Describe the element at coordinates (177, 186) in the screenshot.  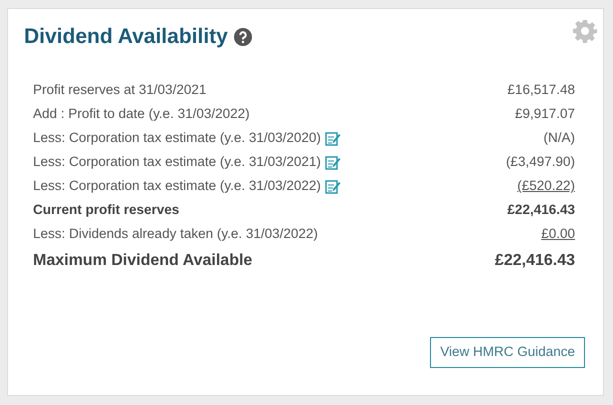
I see `row-label: Less: Corporation tax estimate (y.e. 31/03/2022)` at that location.